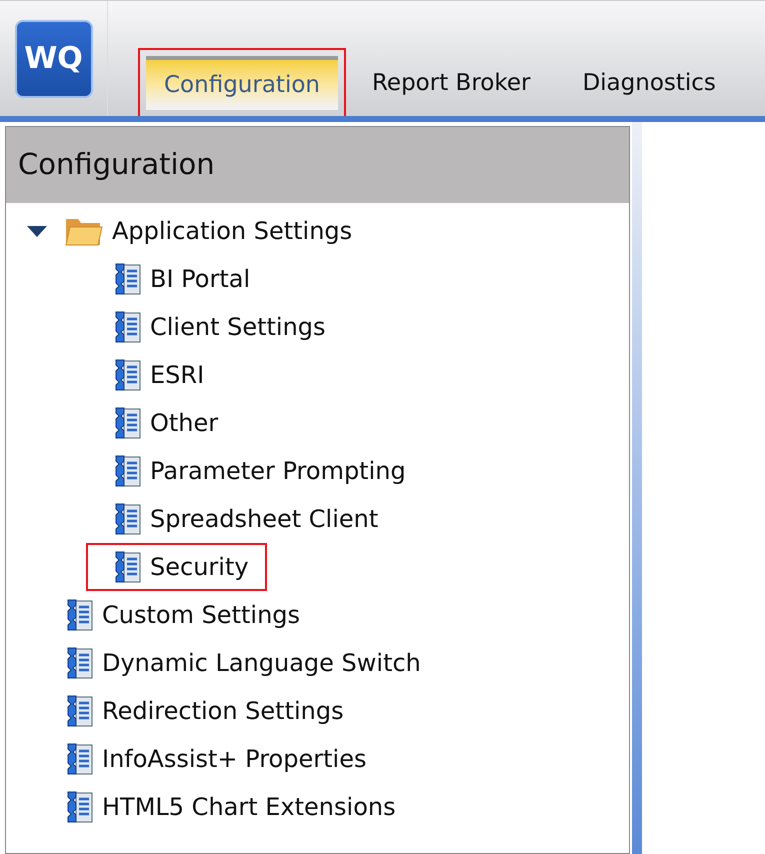  Describe the element at coordinates (249, 807) in the screenshot. I see `tree-item: HTML5 Chart Extensions` at that location.